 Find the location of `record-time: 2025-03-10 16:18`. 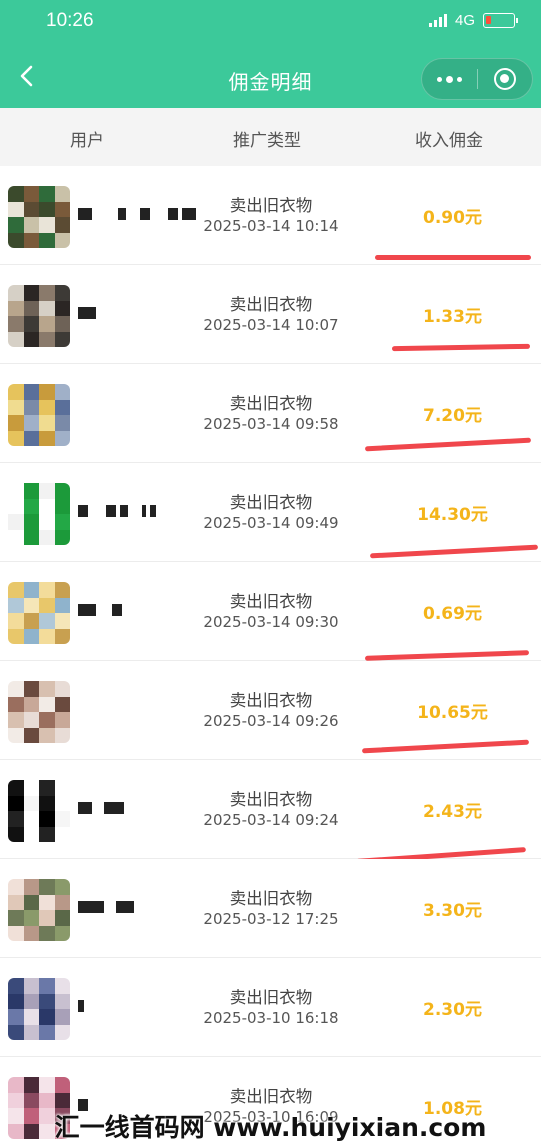

record-time: 2025-03-10 16:18 is located at coordinates (271, 1018).